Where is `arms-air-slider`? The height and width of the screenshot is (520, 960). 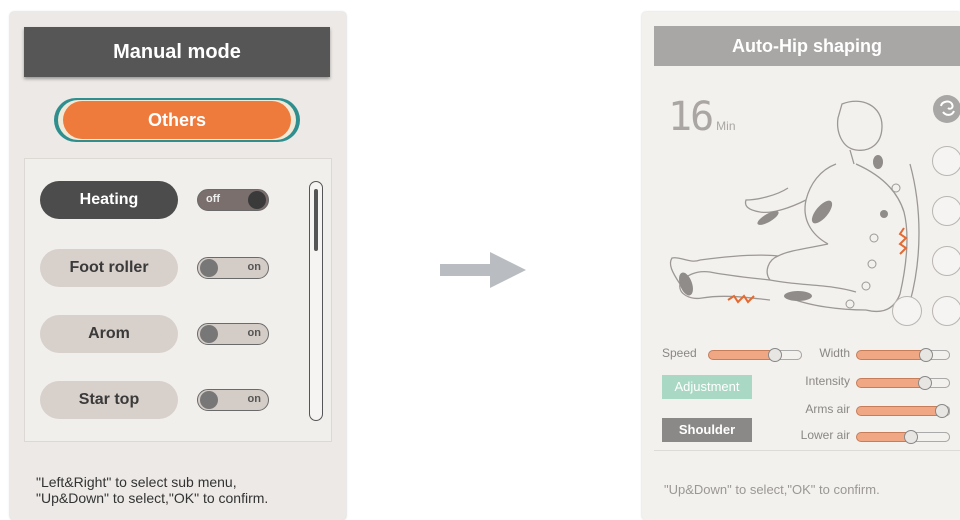 arms-air-slider is located at coordinates (903, 411).